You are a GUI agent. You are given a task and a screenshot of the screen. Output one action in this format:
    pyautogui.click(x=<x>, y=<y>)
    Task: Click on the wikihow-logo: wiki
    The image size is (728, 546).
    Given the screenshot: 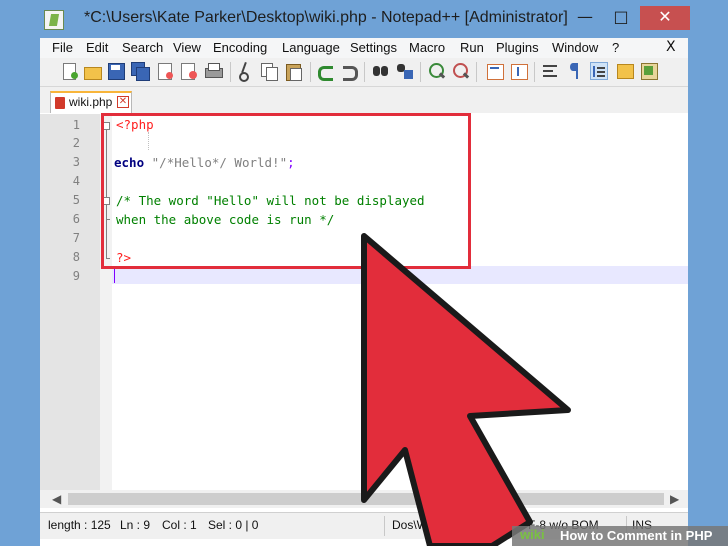 What is the action you would take?
    pyautogui.click(x=532, y=534)
    